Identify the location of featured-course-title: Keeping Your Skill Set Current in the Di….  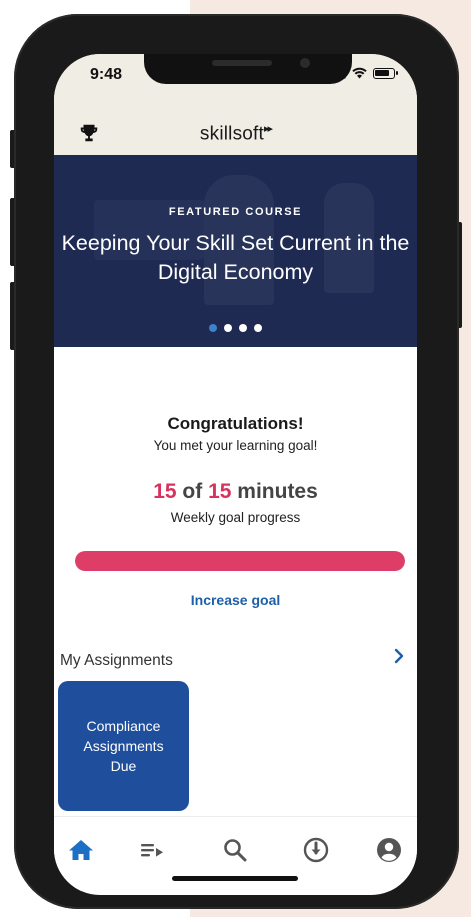
(235, 257).